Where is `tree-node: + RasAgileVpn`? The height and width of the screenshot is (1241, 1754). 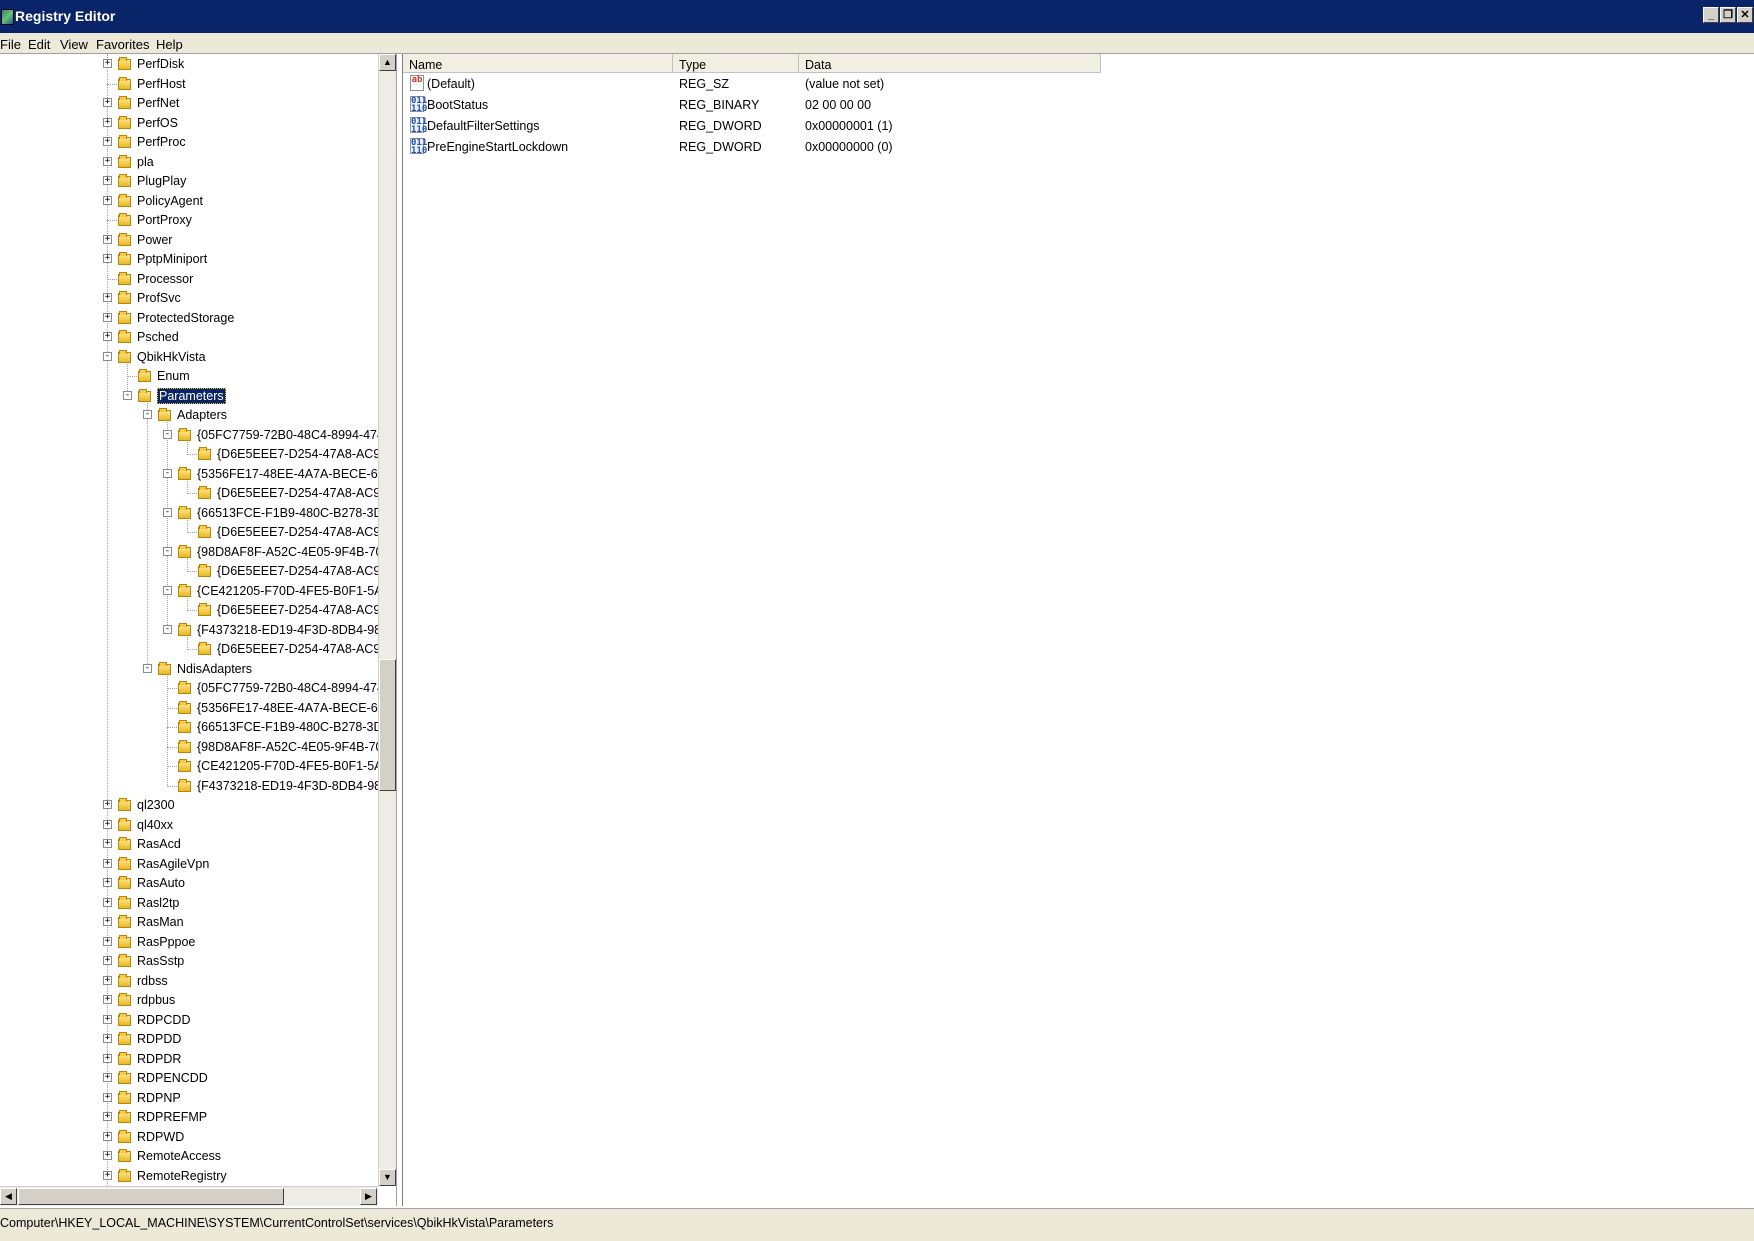 tree-node: + RasAgileVpn is located at coordinates (189, 864).